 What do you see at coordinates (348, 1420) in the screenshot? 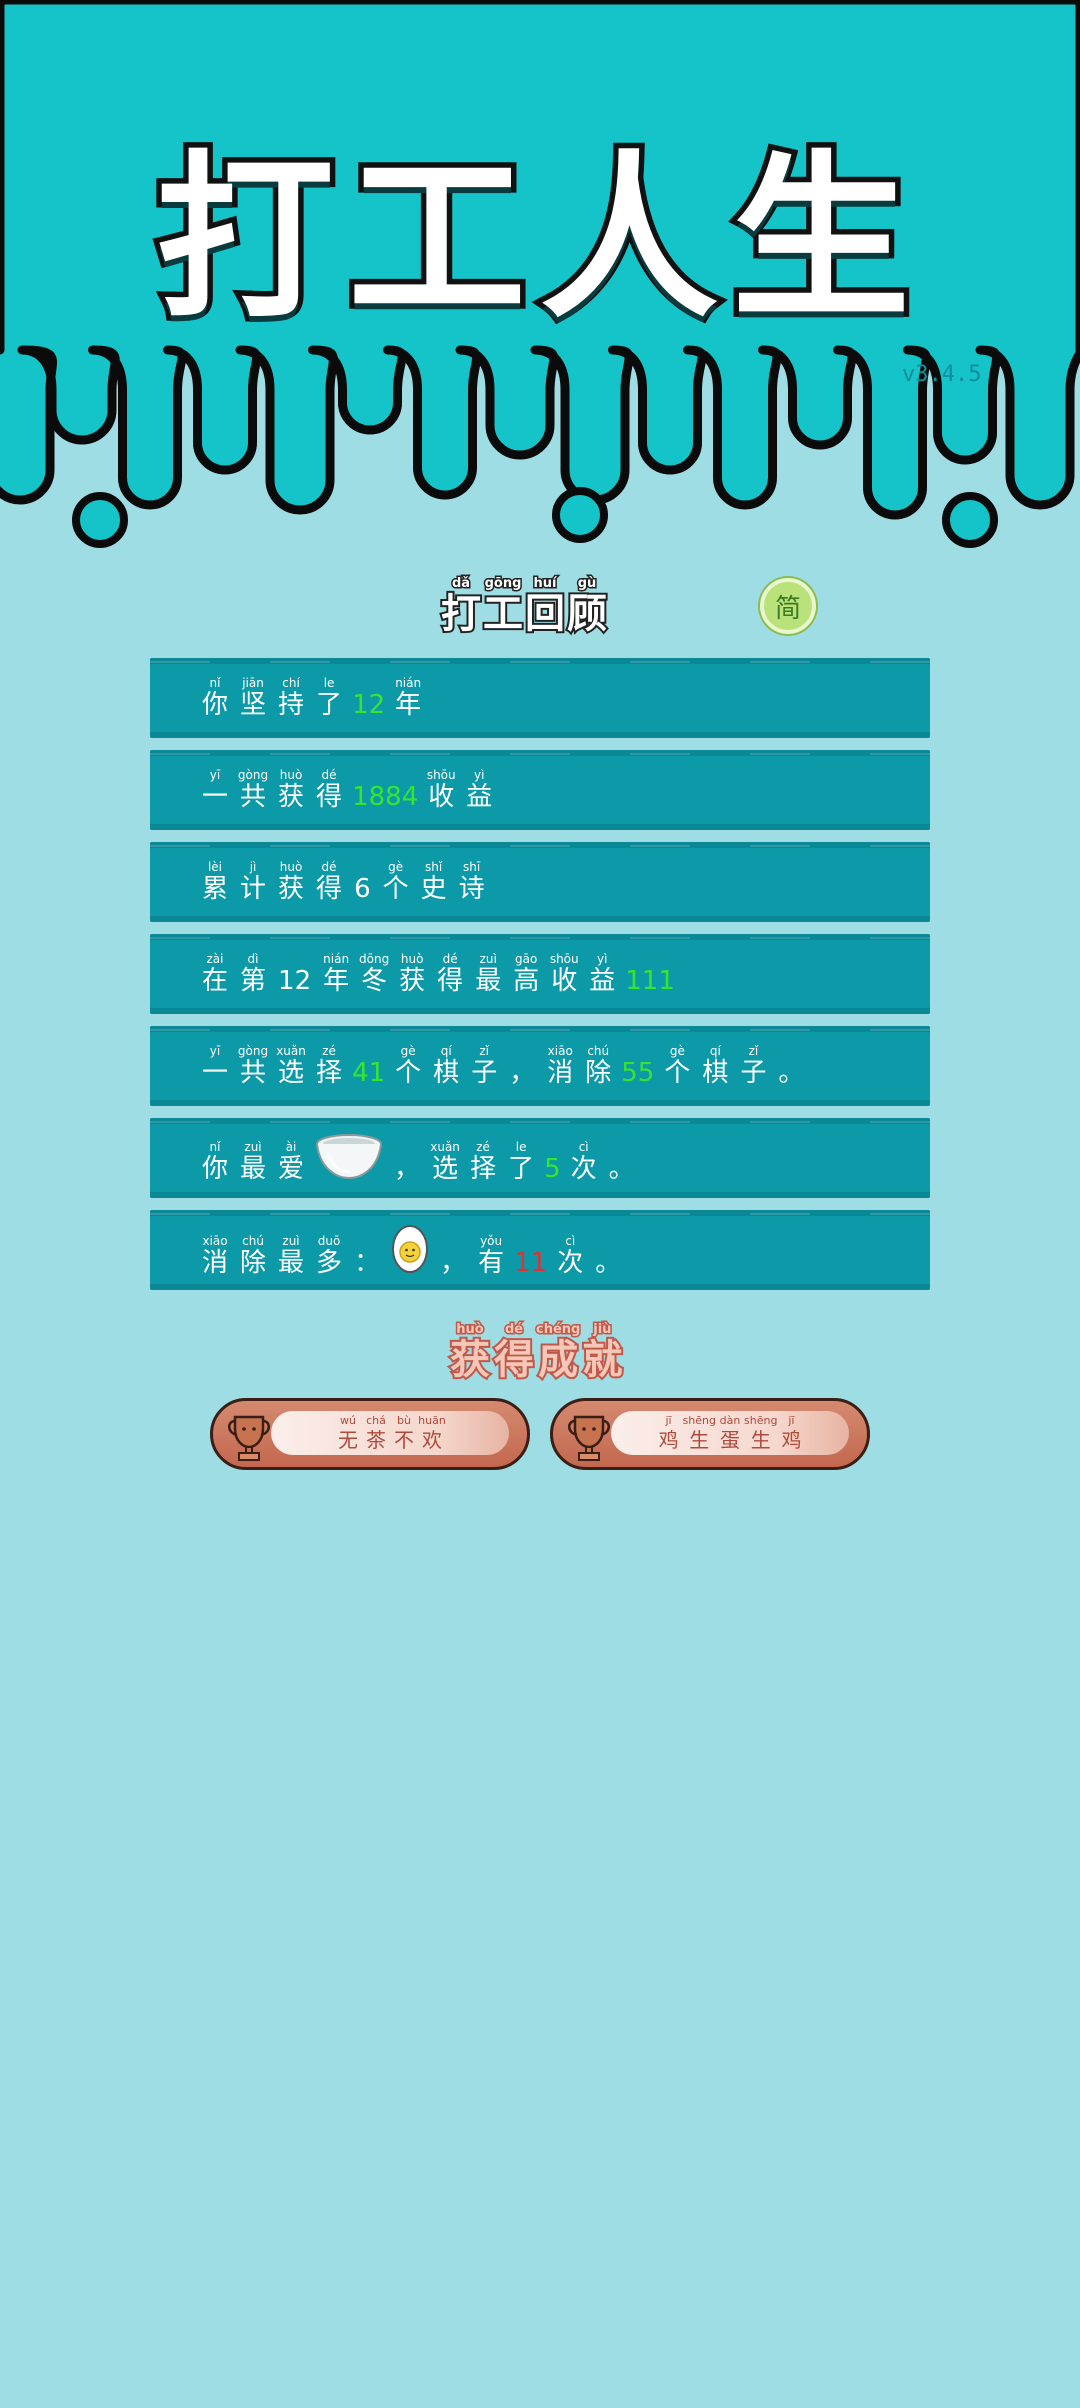
I see `pinyin: wú` at bounding box center [348, 1420].